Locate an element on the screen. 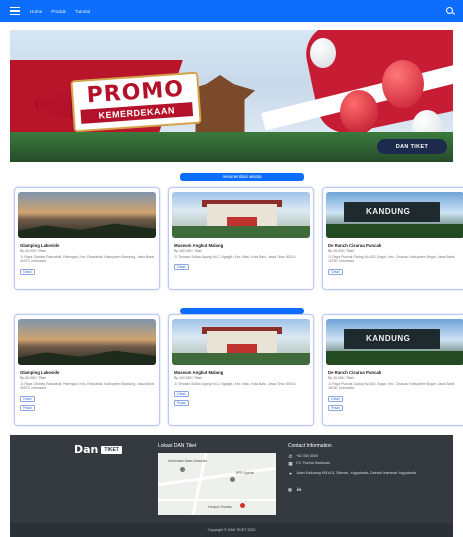 This screenshot has width=463, height=537. promo-card: PROMO KEMERDEKAAN is located at coordinates (136, 102).